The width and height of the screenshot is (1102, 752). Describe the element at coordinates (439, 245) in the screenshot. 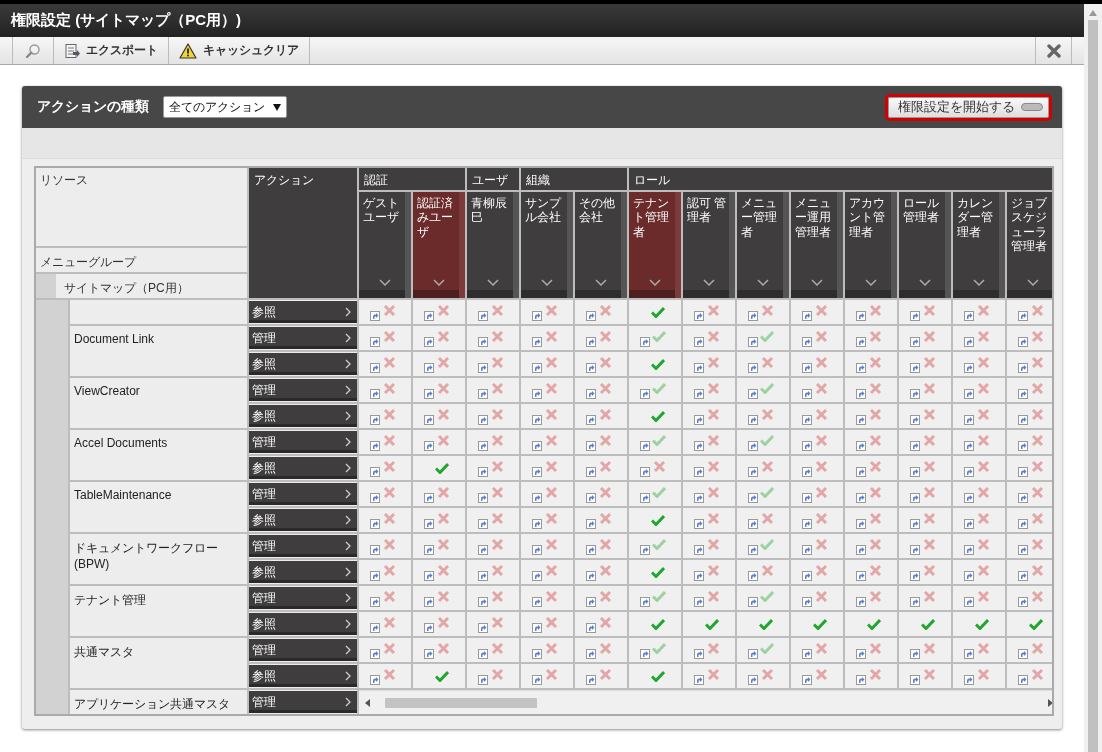

I see `column-header: 認証済みユーザ` at that location.